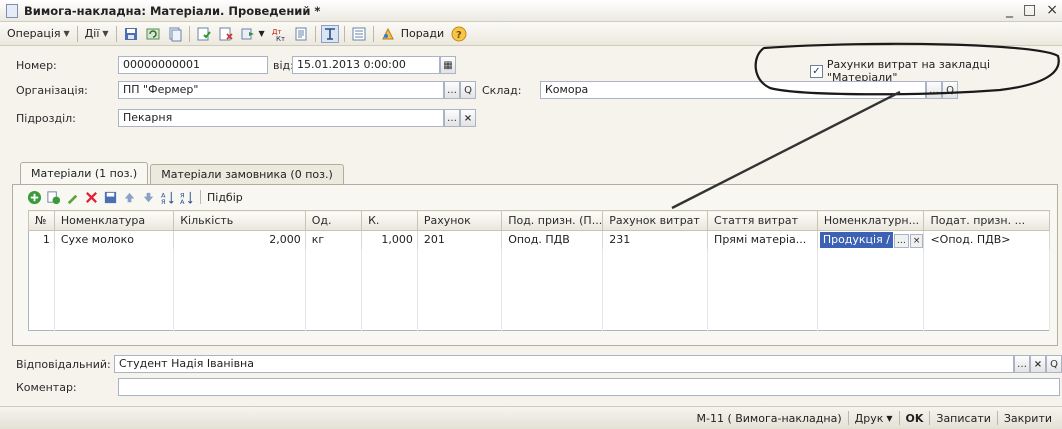 Image resolution: width=1062 pixels, height=429 pixels. Describe the element at coordinates (281, 90) in the screenshot. I see `organization-field: ПП "Фермер"` at that location.